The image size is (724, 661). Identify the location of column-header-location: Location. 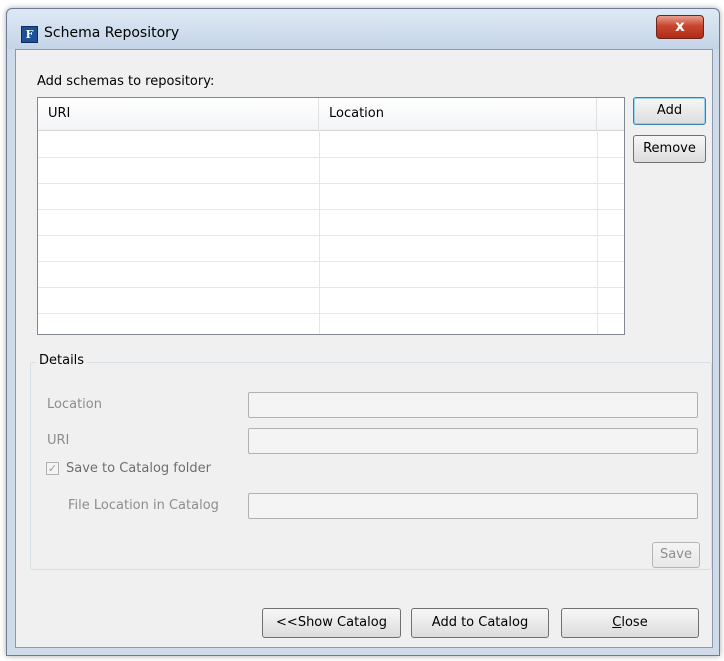
(458, 114).